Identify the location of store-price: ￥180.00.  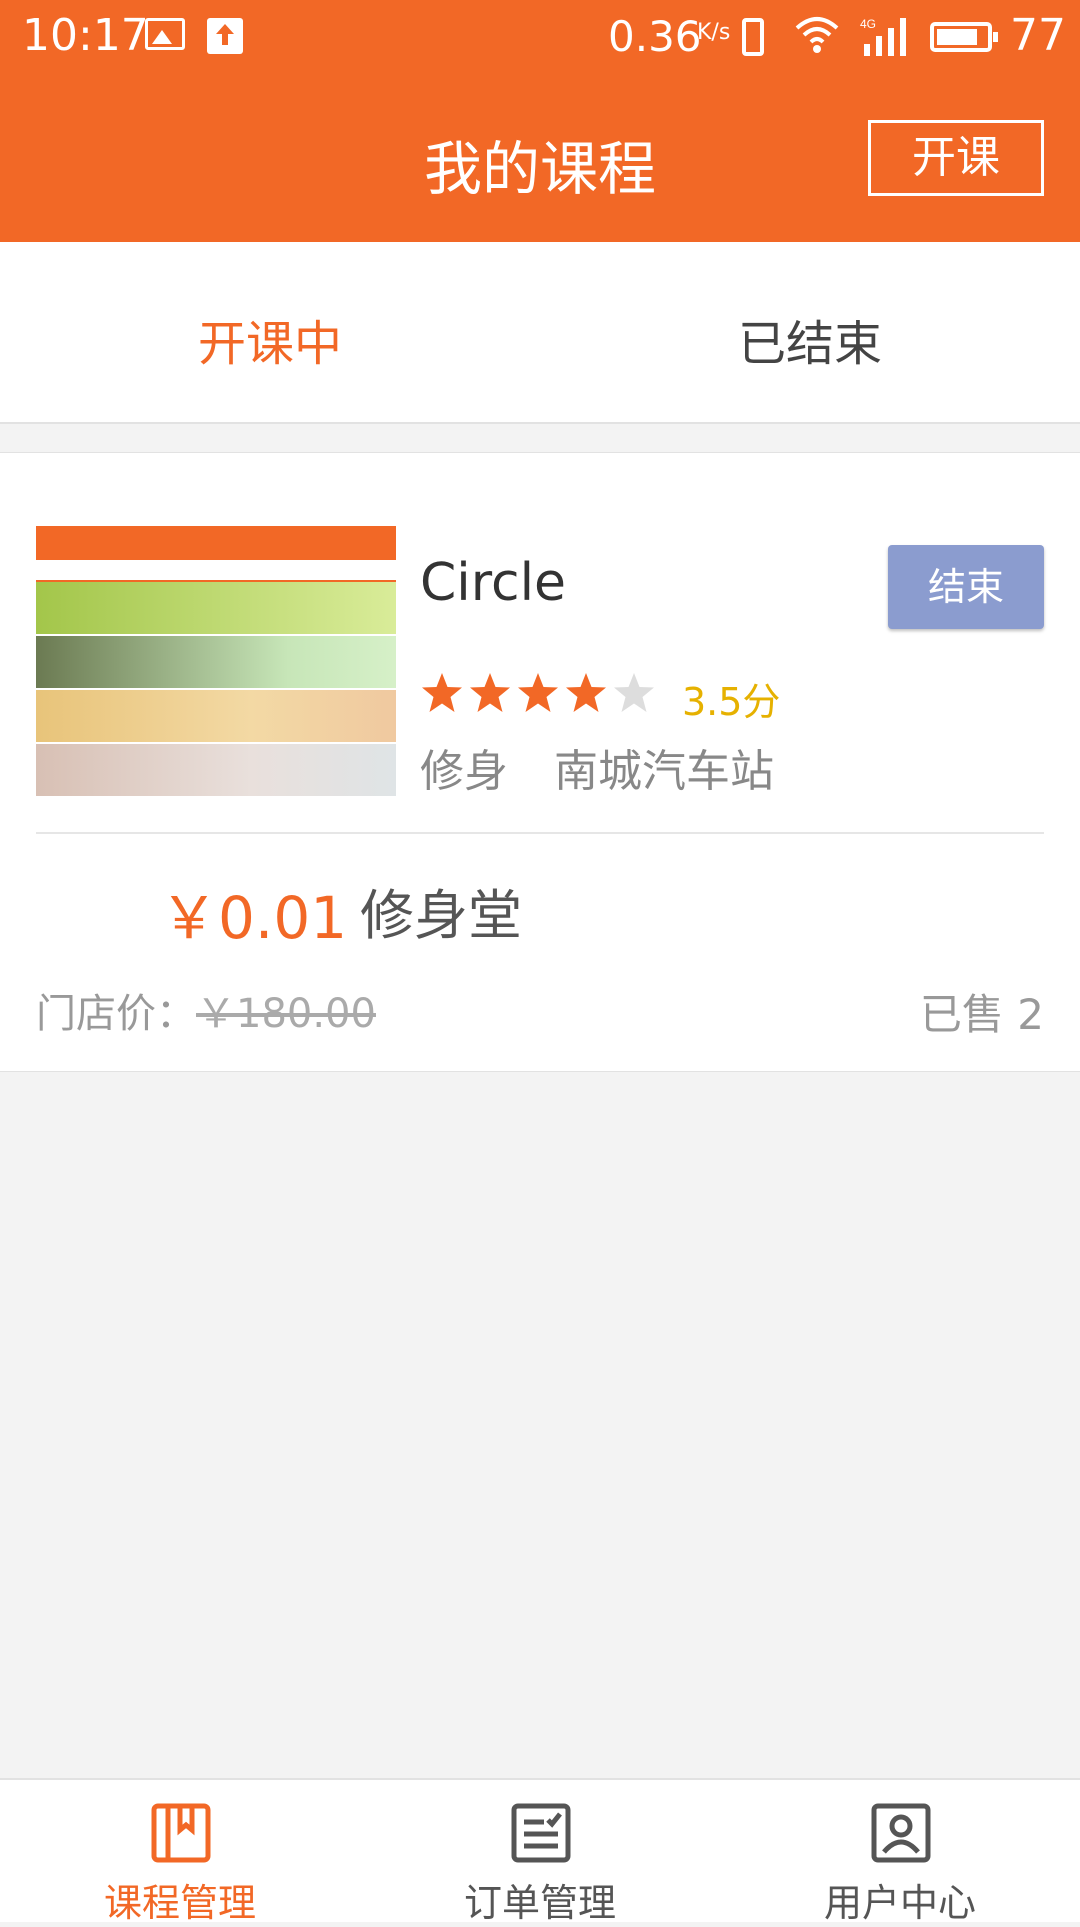
(286, 1014).